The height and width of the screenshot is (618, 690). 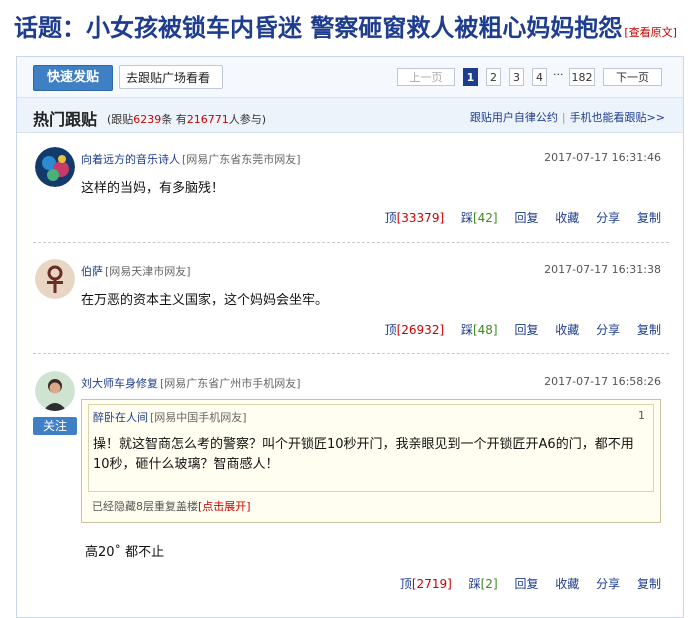 What do you see at coordinates (602, 269) in the screenshot?
I see `comment-time: 2017-07-17 16:31:38` at bounding box center [602, 269].